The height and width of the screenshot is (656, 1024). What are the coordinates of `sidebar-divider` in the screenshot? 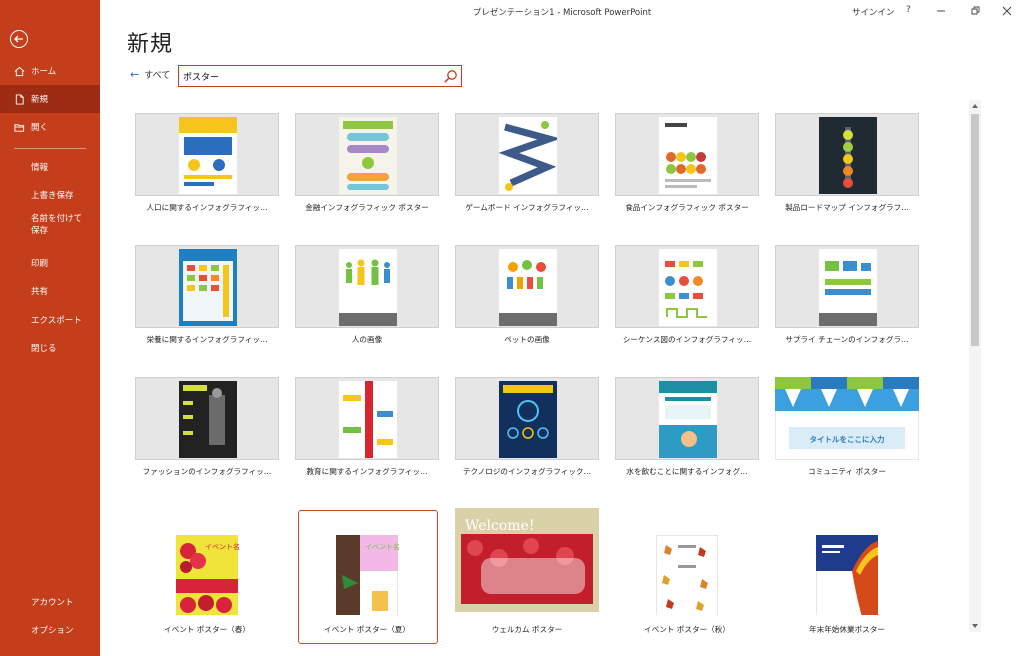 It's located at (50, 148).